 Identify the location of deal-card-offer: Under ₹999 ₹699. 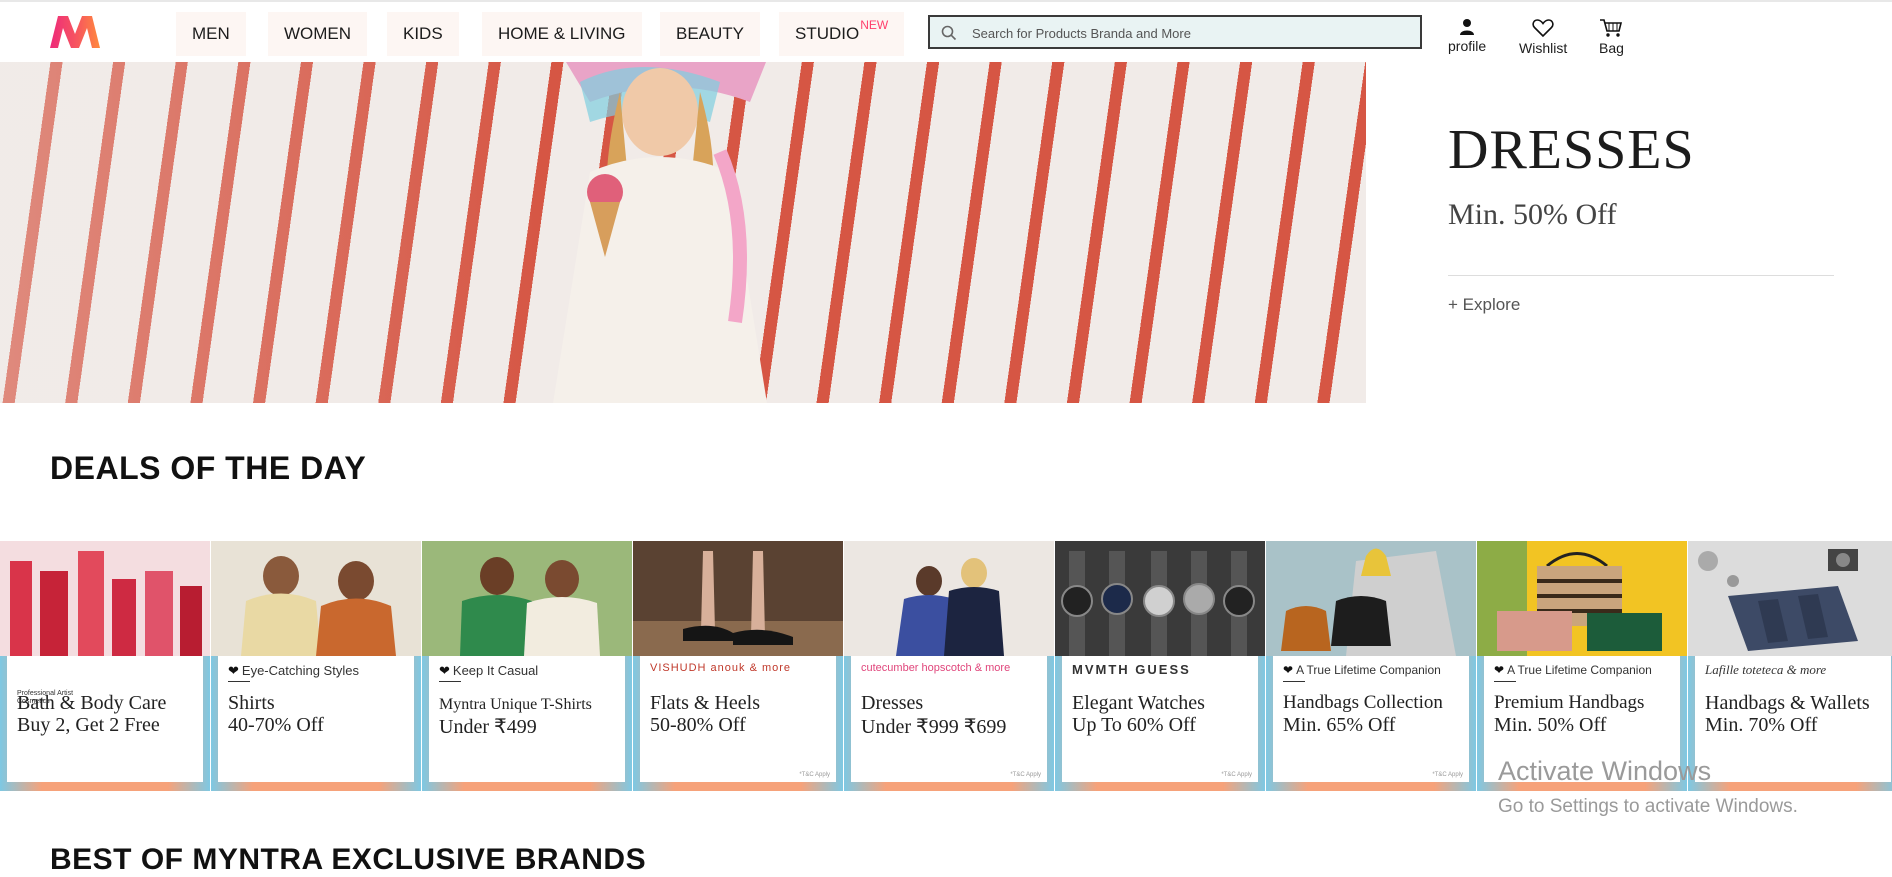
(934, 727).